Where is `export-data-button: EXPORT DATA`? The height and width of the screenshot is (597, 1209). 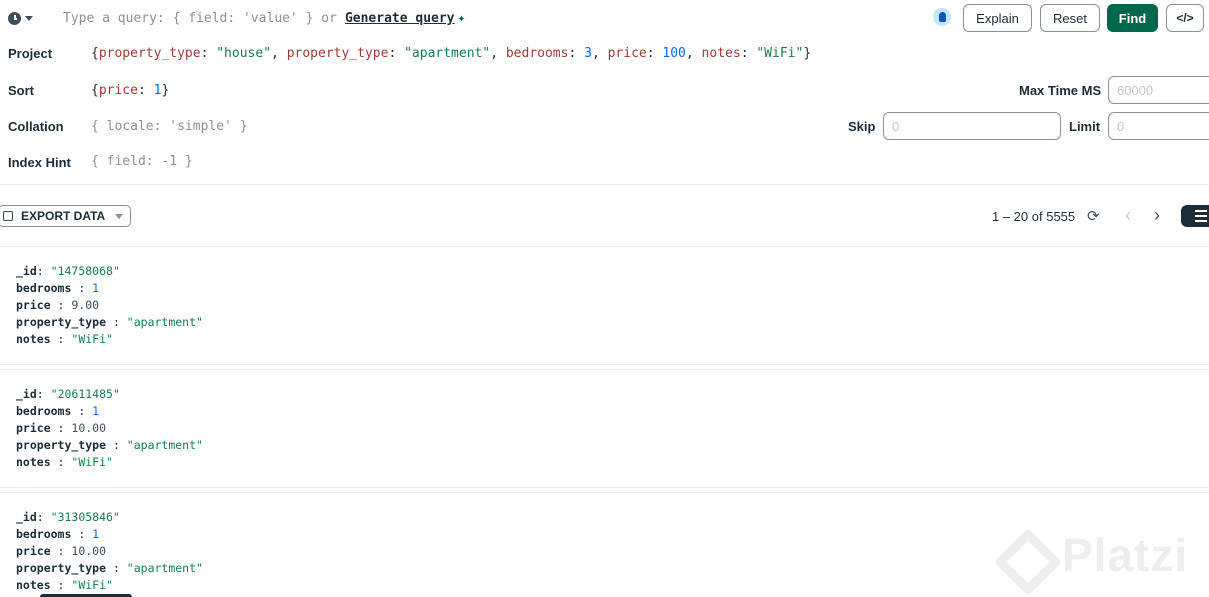 export-data-button: EXPORT DATA is located at coordinates (65, 216).